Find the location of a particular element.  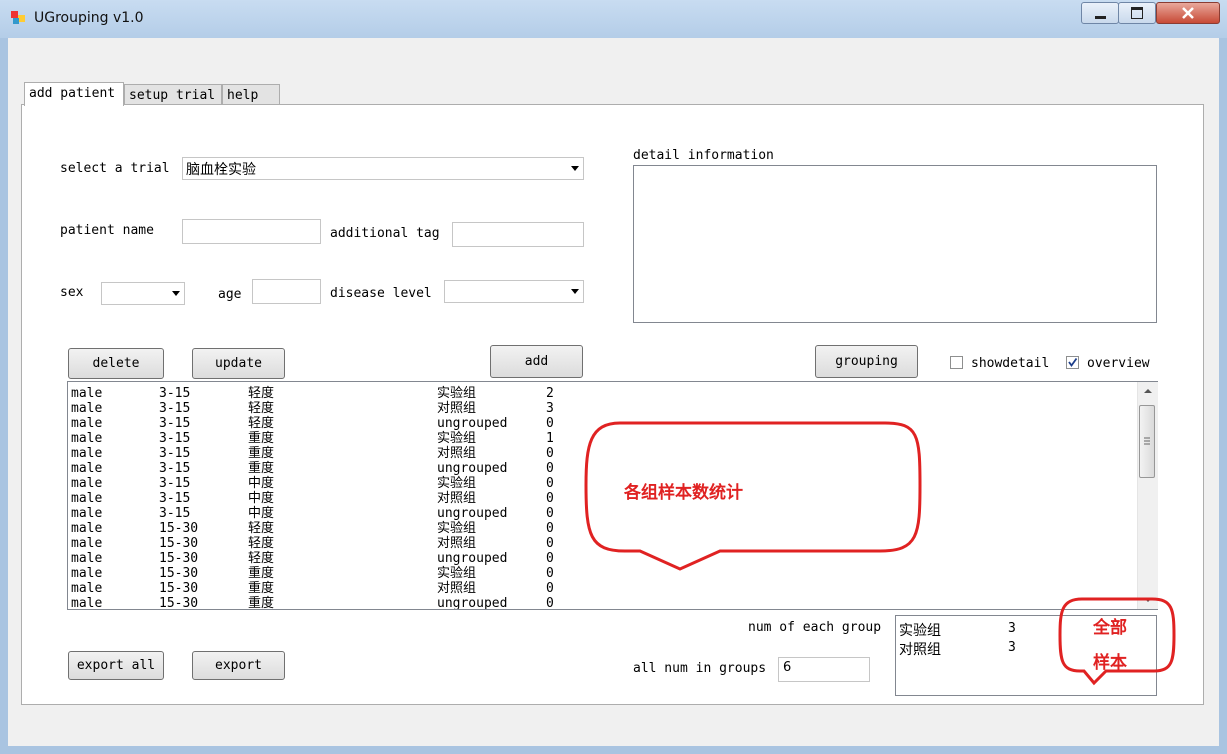

trial-select: 脑血栓实验 is located at coordinates (383, 168).